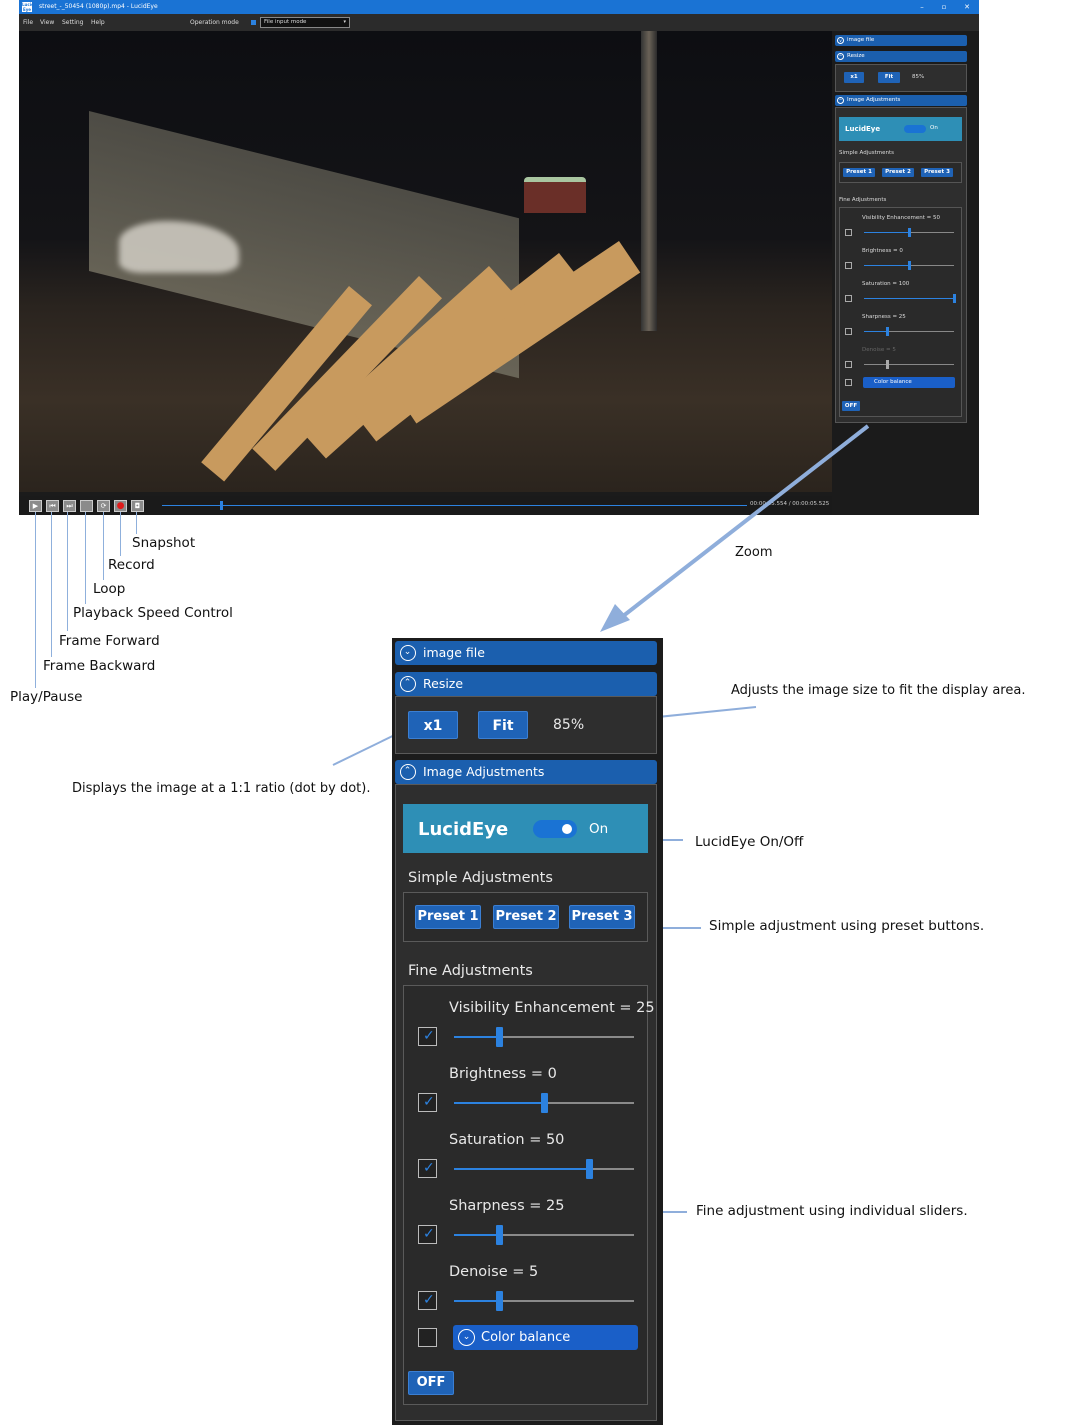 The width and height of the screenshot is (1075, 1425). What do you see at coordinates (427, 1337) in the screenshot?
I see `color-balance-checkbox` at bounding box center [427, 1337].